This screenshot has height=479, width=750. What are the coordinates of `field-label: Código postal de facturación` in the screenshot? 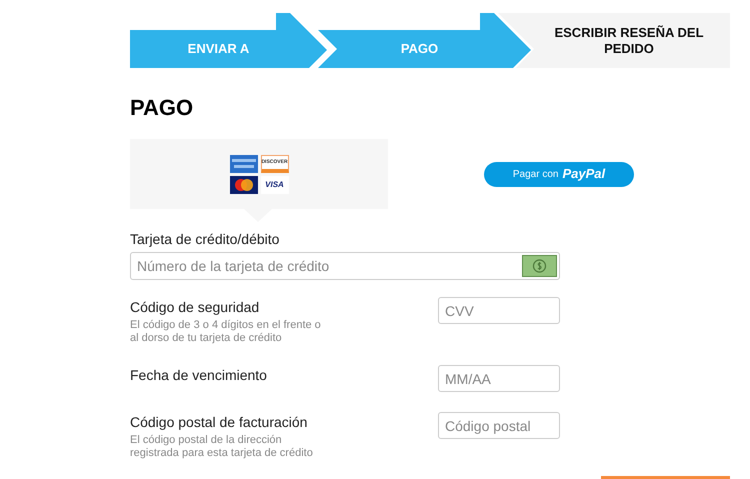 It's located at (219, 422).